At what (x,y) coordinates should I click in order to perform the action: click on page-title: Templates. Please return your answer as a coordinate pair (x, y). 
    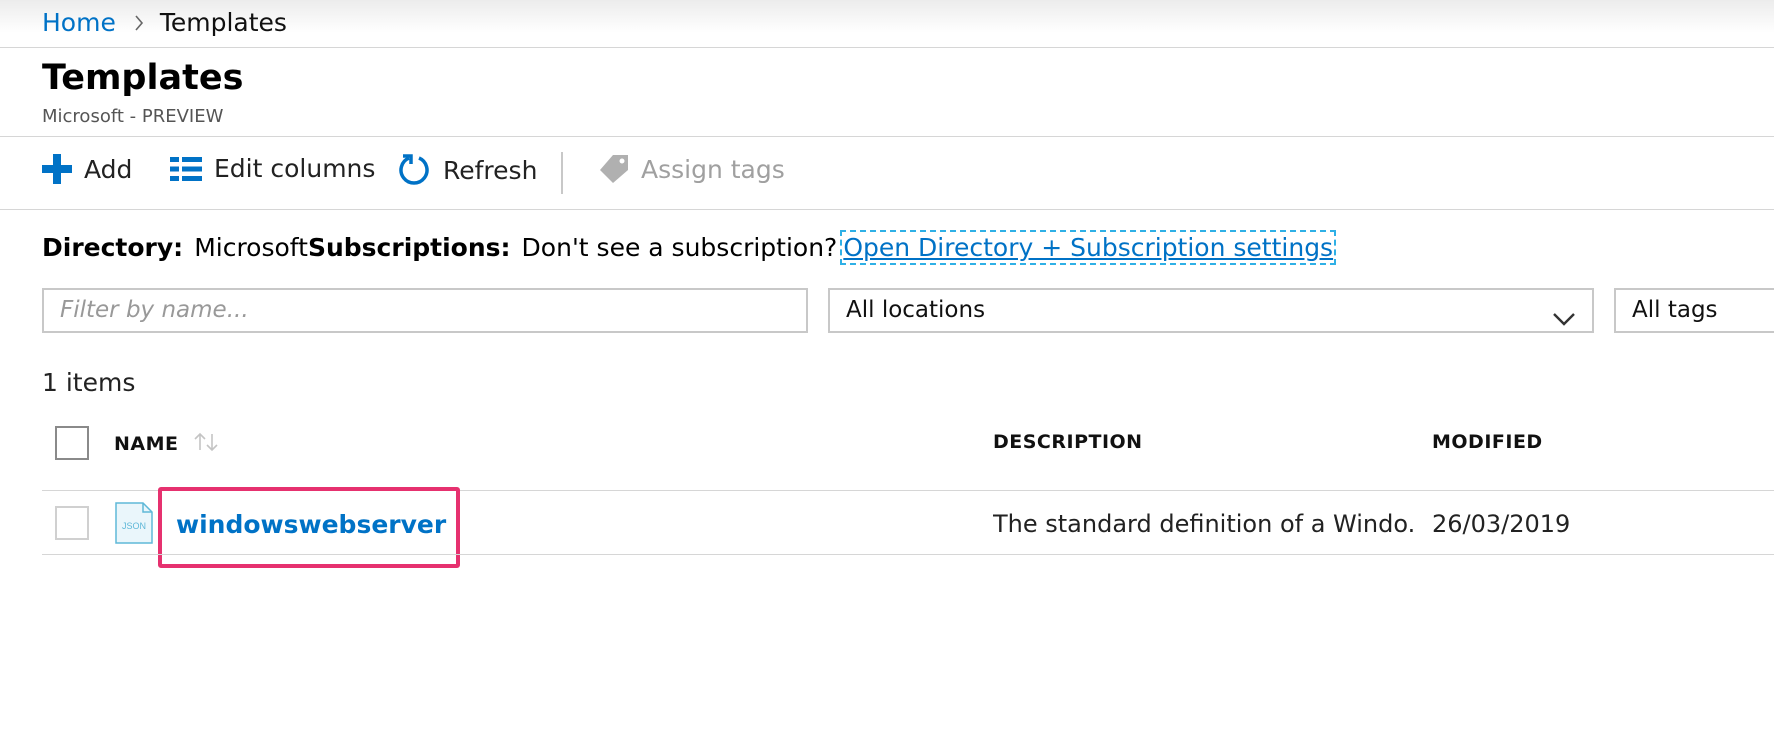
    Looking at the image, I should click on (143, 78).